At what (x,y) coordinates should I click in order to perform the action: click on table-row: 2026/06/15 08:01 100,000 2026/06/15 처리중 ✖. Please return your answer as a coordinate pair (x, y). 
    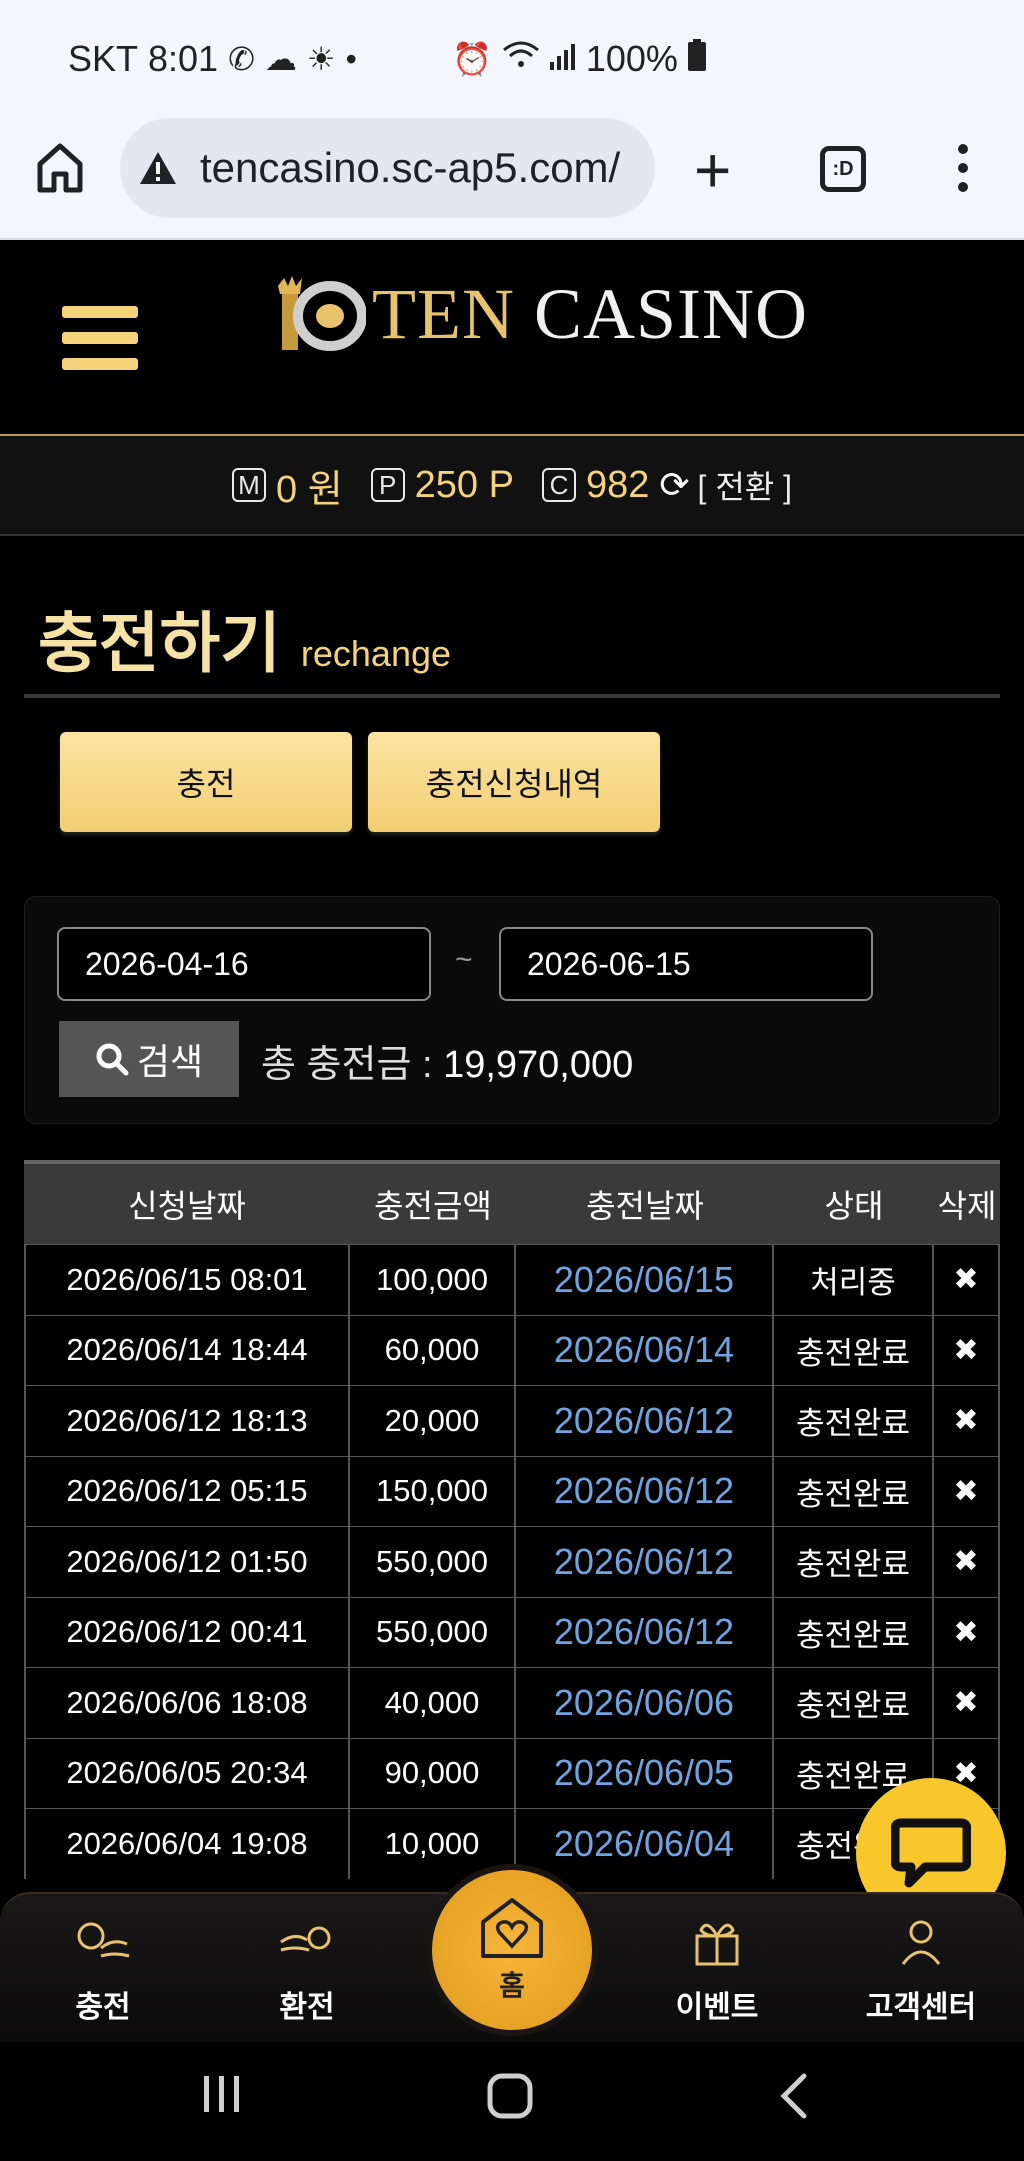
    Looking at the image, I should click on (512, 1279).